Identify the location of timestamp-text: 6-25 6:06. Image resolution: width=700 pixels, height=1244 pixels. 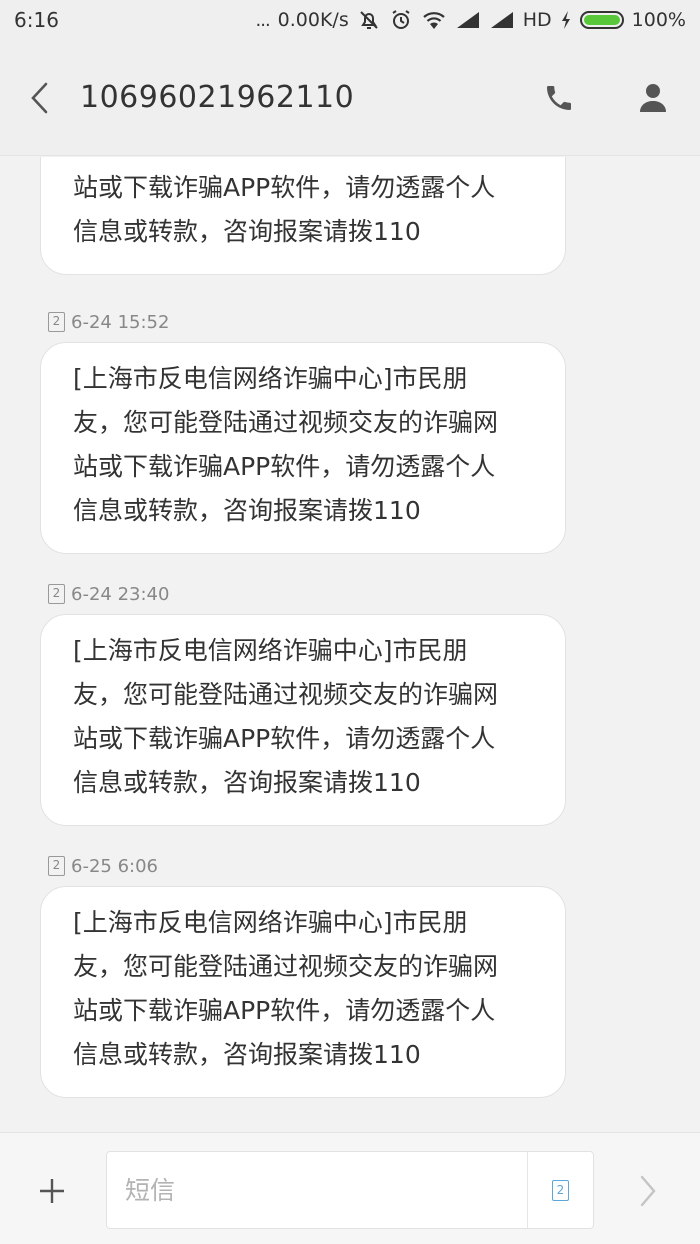
(114, 866).